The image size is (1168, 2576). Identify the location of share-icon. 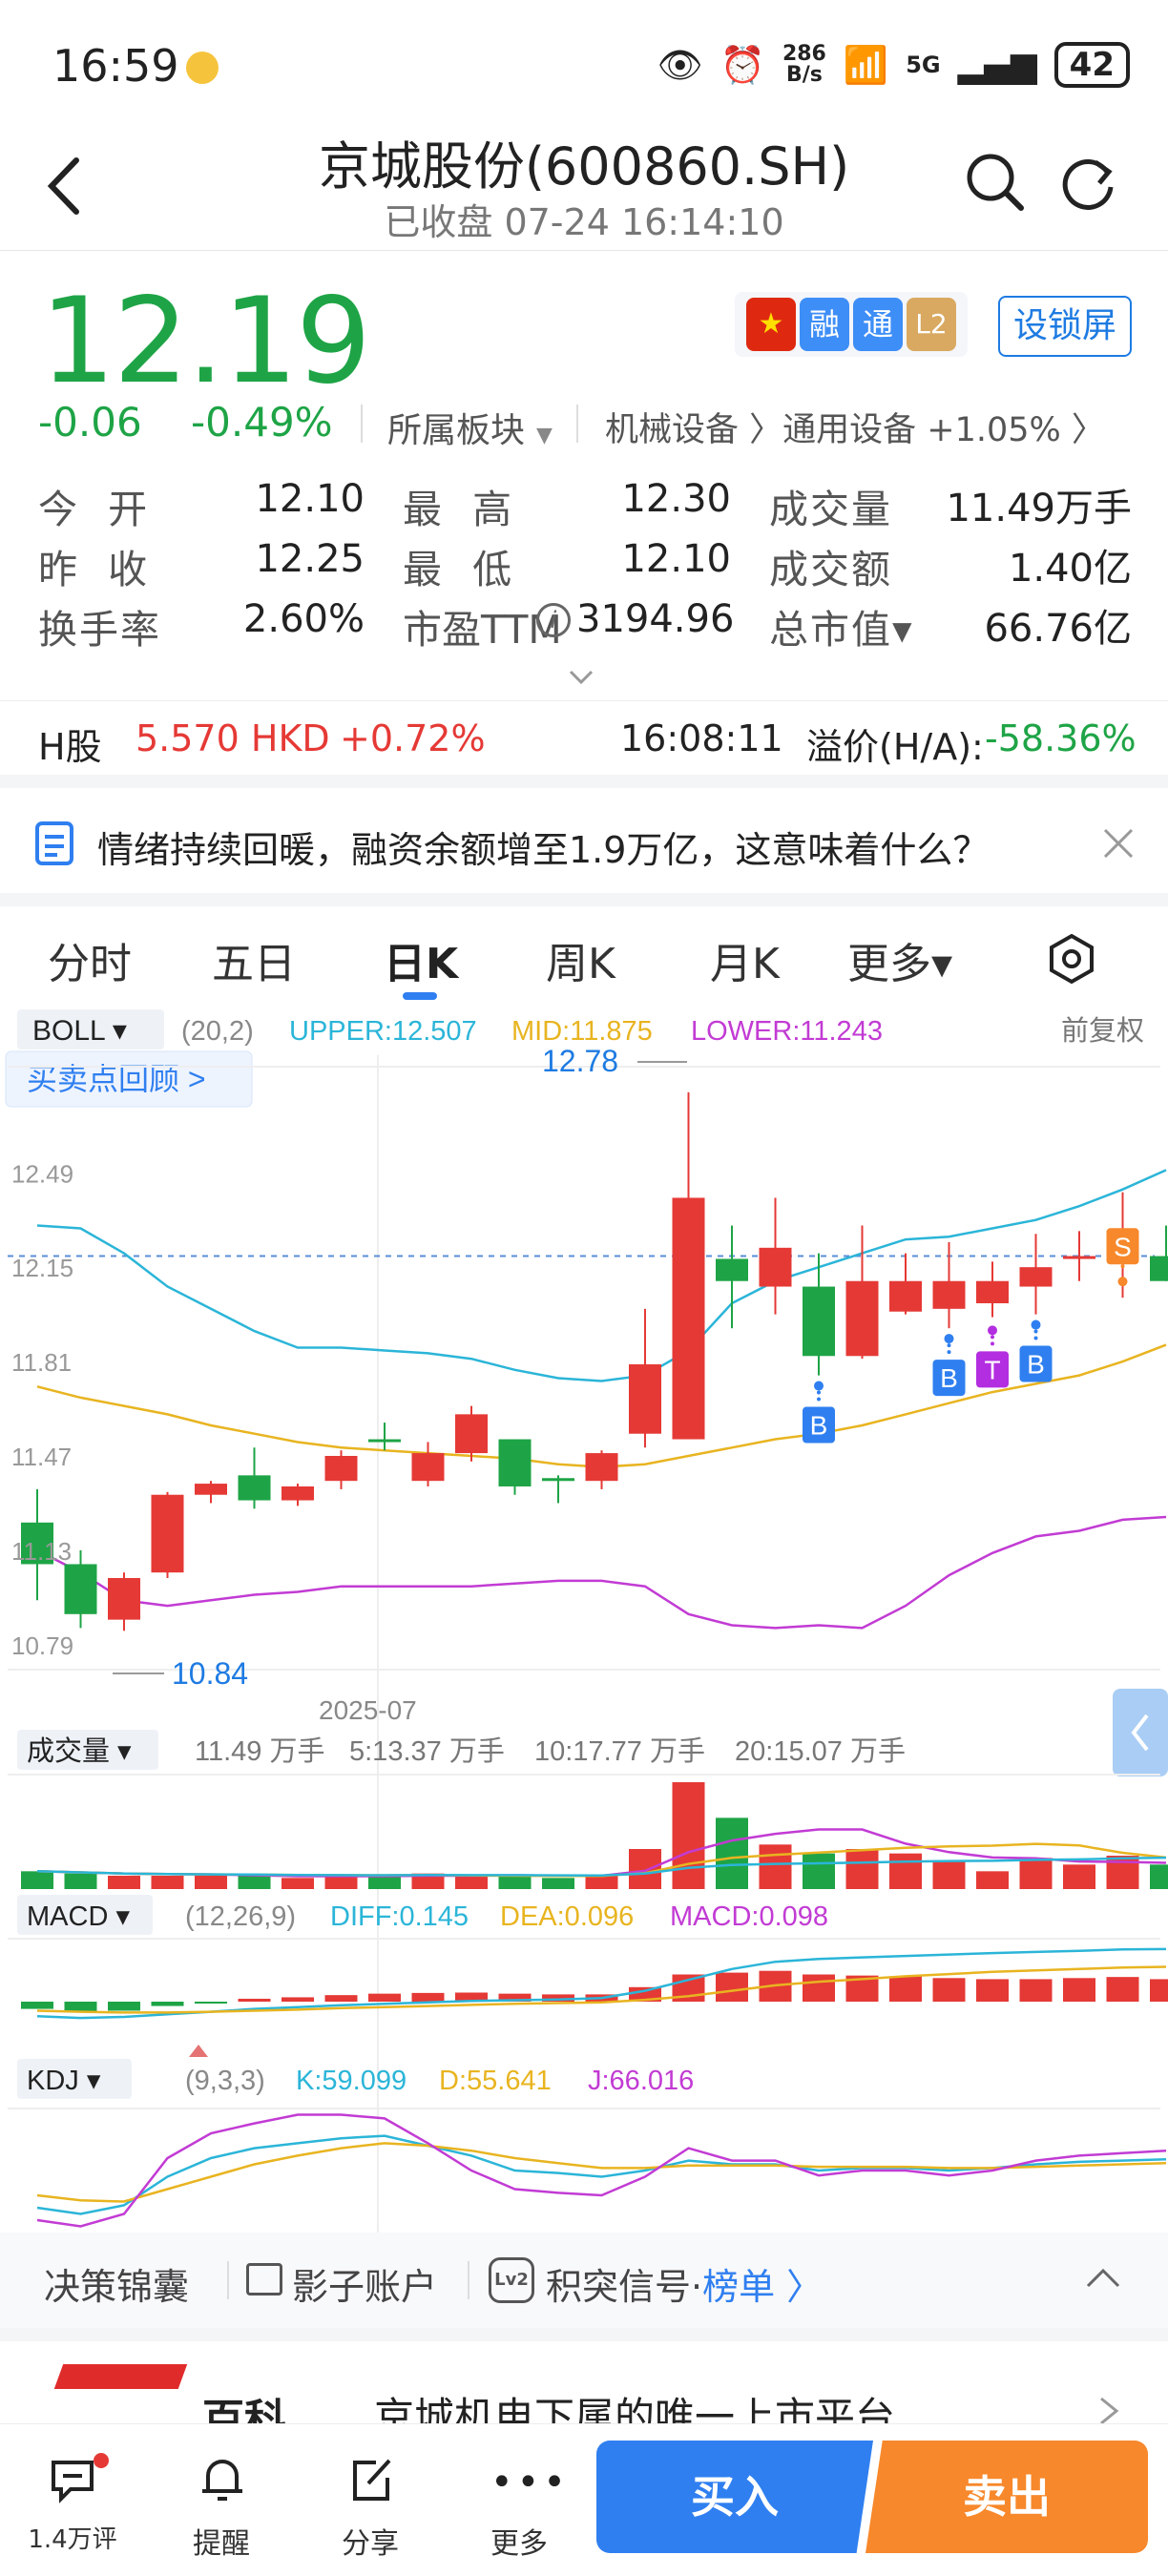
(372, 2480).